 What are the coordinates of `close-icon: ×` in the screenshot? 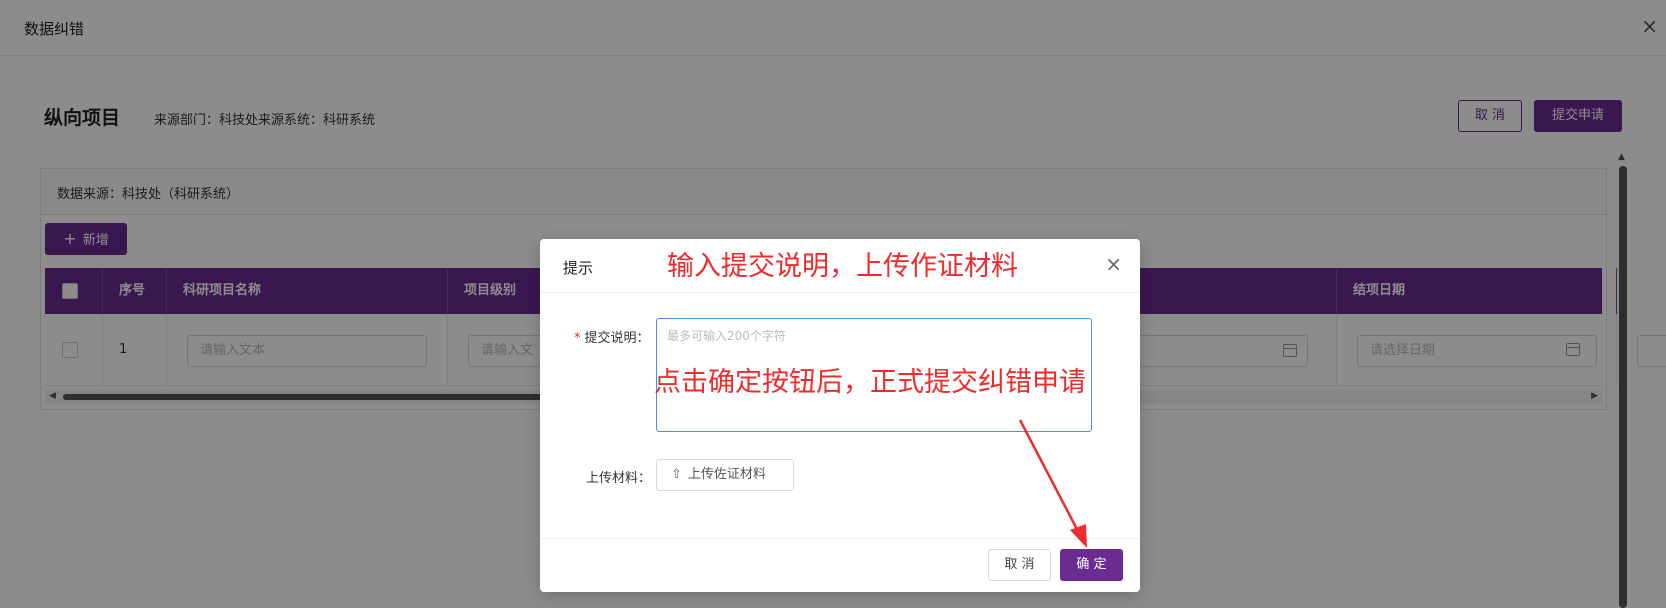 It's located at (1113, 264).